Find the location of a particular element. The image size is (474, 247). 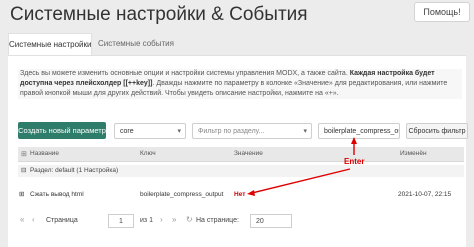

column-value: Значение is located at coordinates (248, 153).